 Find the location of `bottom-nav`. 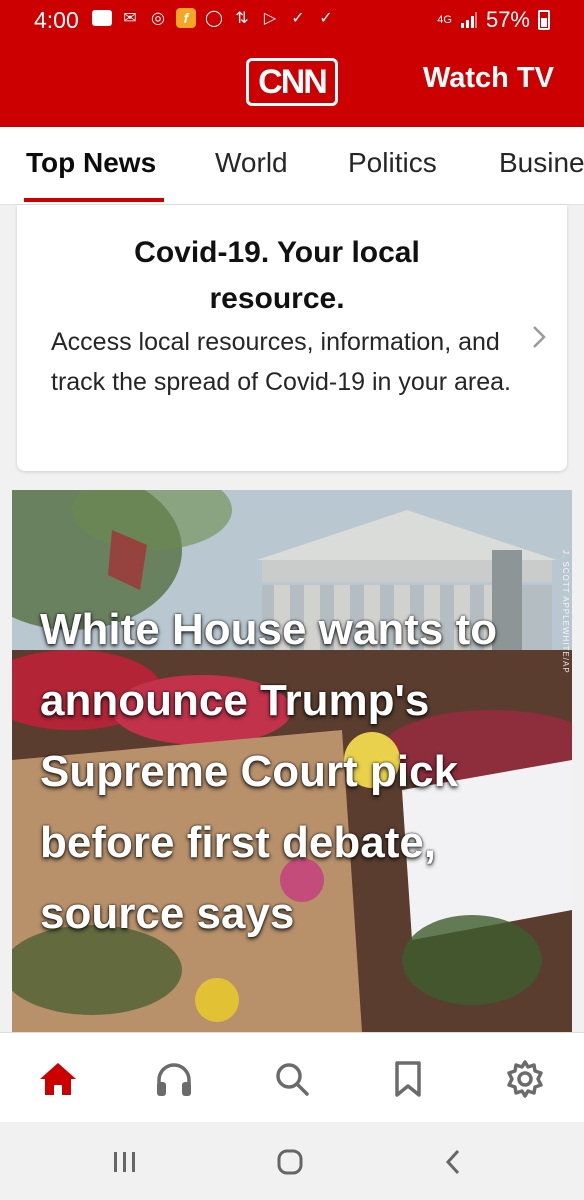

bottom-nav is located at coordinates (292, 1077).